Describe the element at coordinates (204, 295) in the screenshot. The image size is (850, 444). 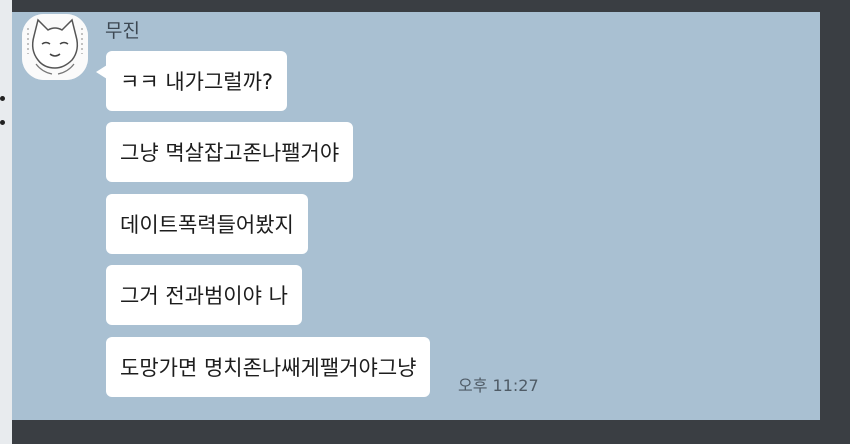
I see `message-bubble: 그거 전과범이야 나` at that location.